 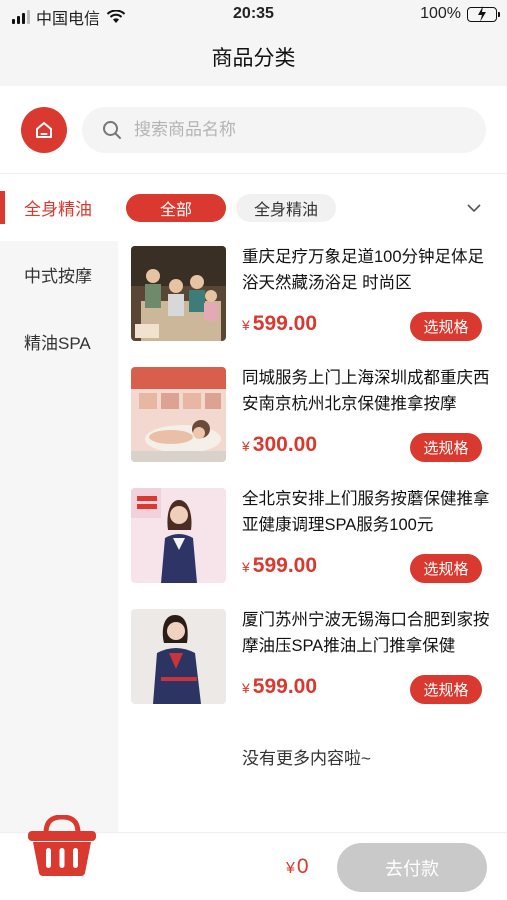 I want to click on page-title: 商品分类, so click(x=253, y=58).